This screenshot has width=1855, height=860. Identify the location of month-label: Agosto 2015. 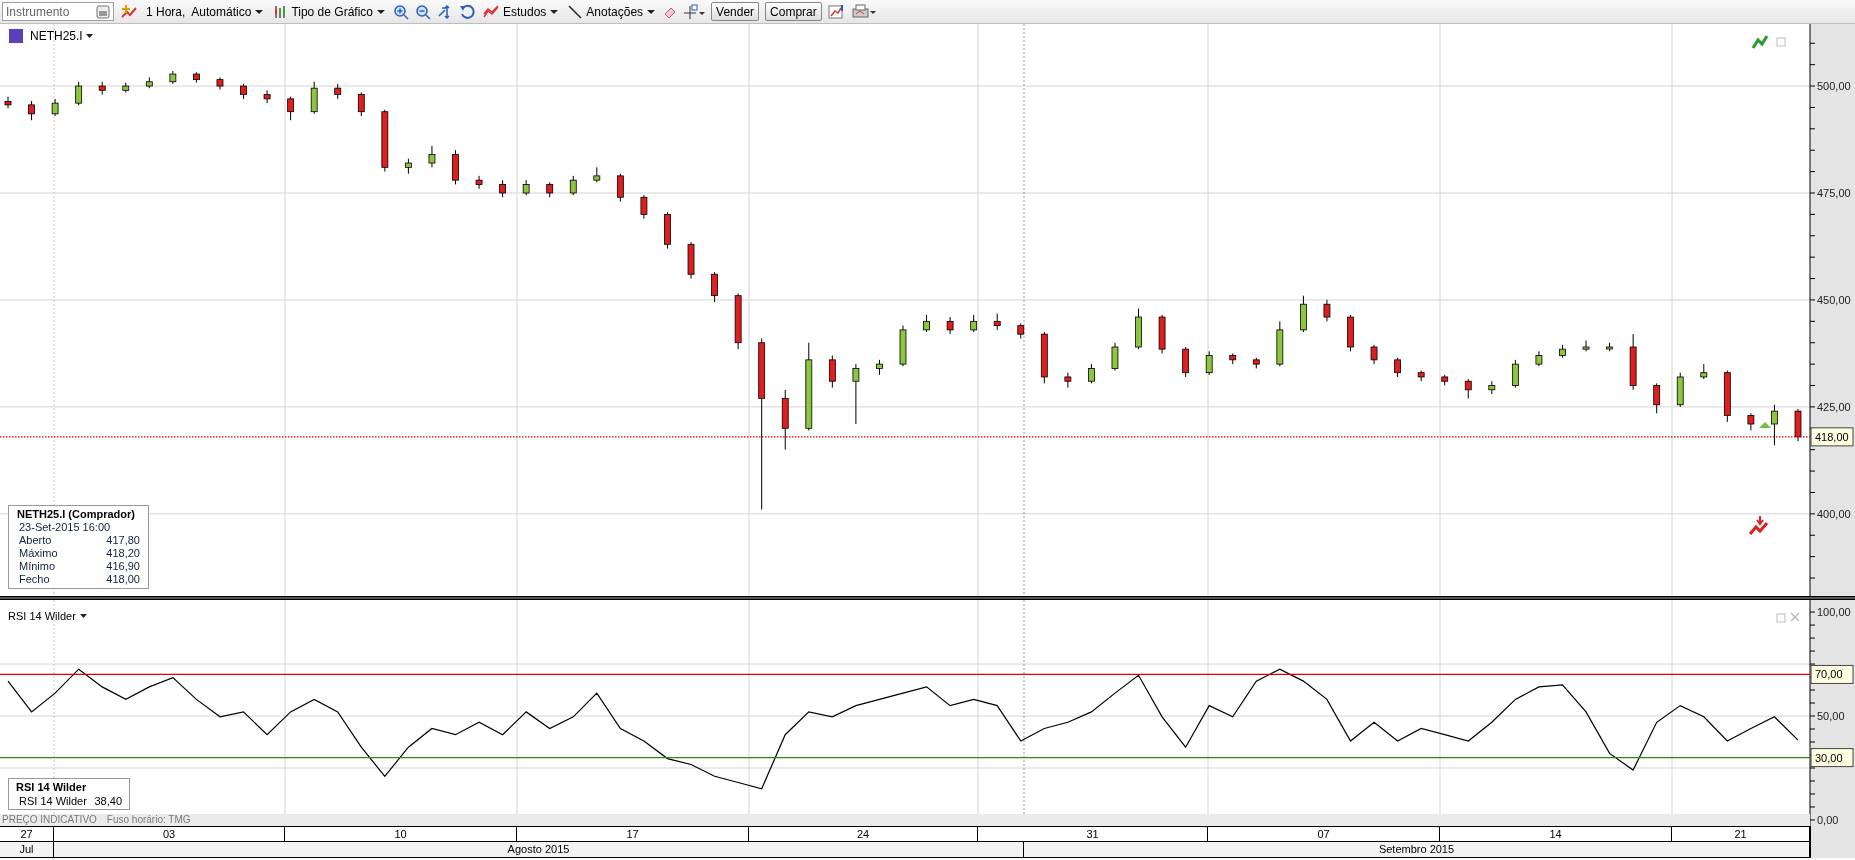
(539, 849).